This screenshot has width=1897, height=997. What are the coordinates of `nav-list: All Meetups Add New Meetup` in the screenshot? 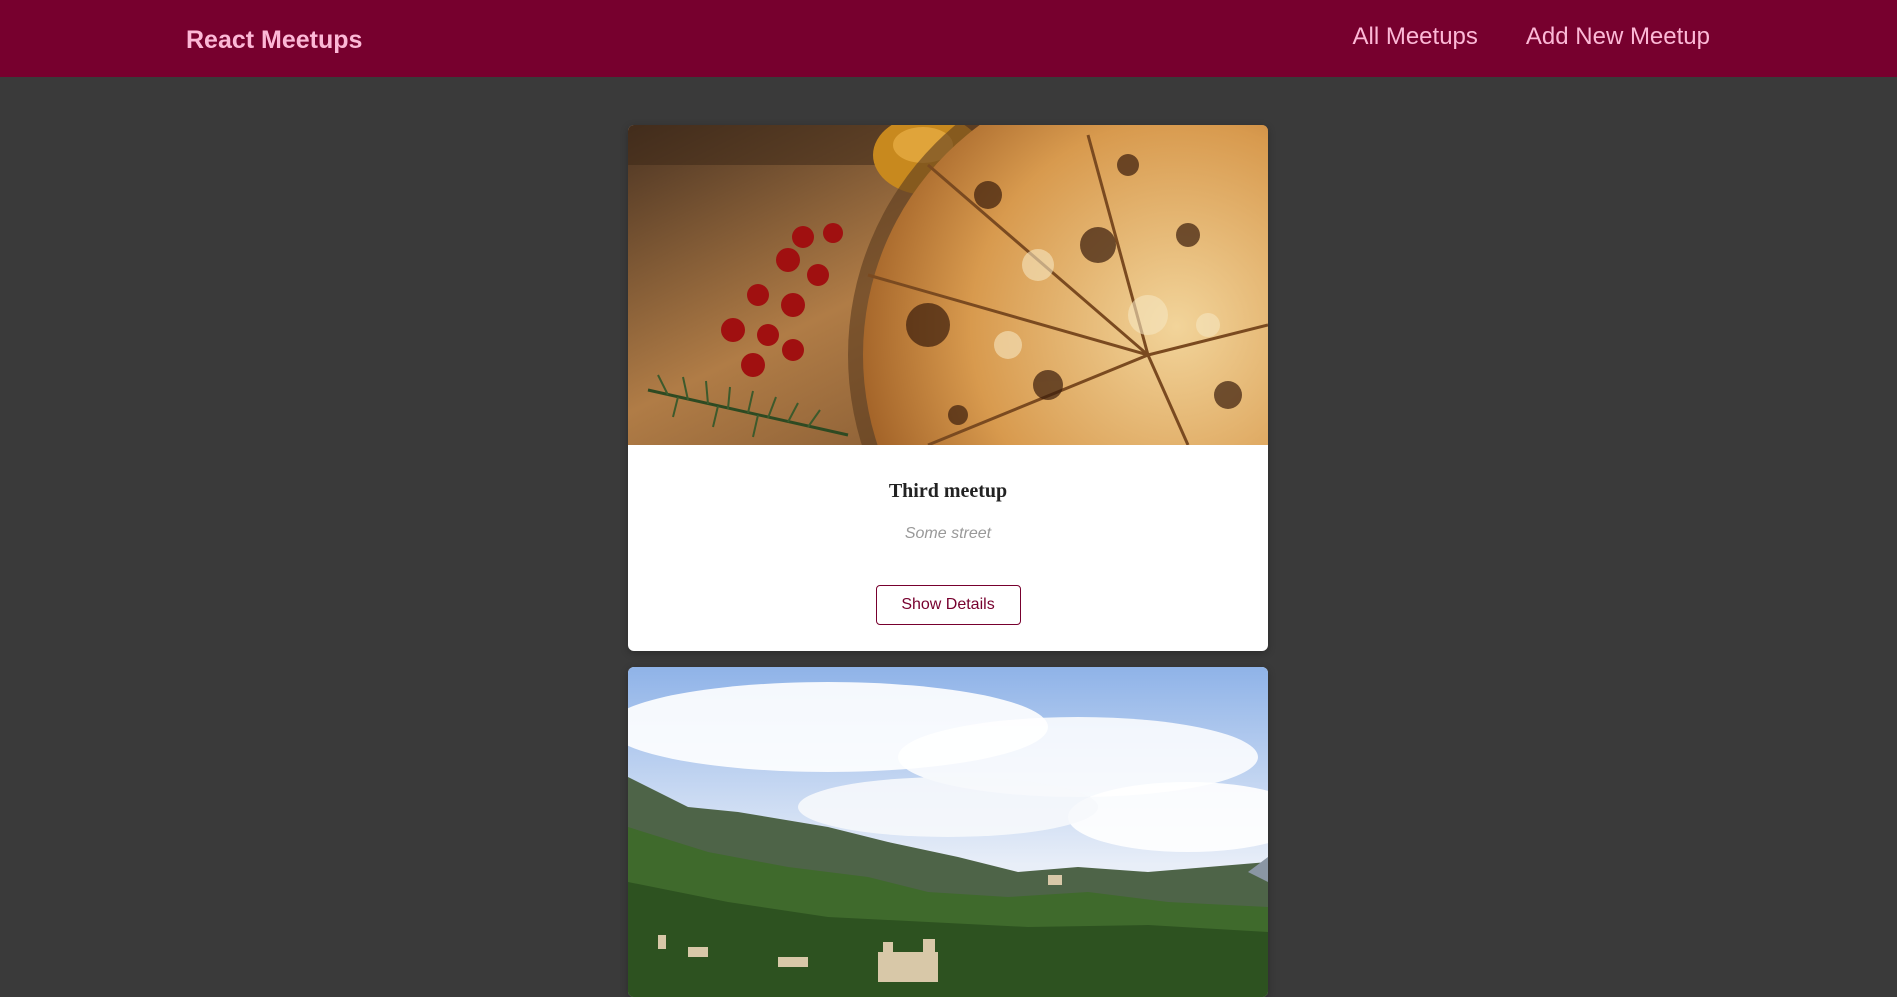 It's located at (1532, 37).